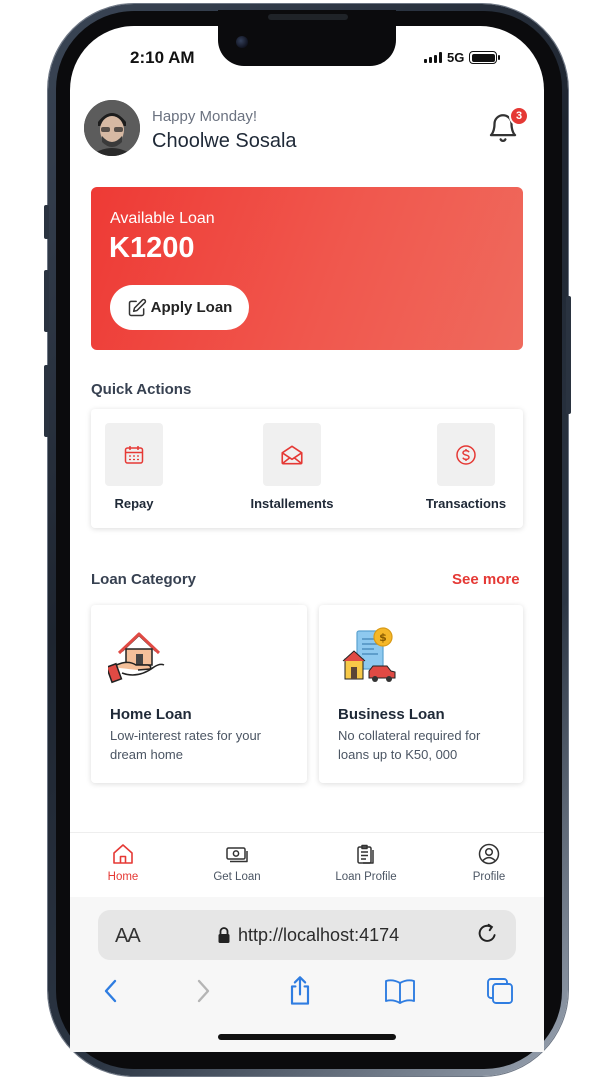  Describe the element at coordinates (144, 579) in the screenshot. I see `loan-category-title: Loan Category` at that location.